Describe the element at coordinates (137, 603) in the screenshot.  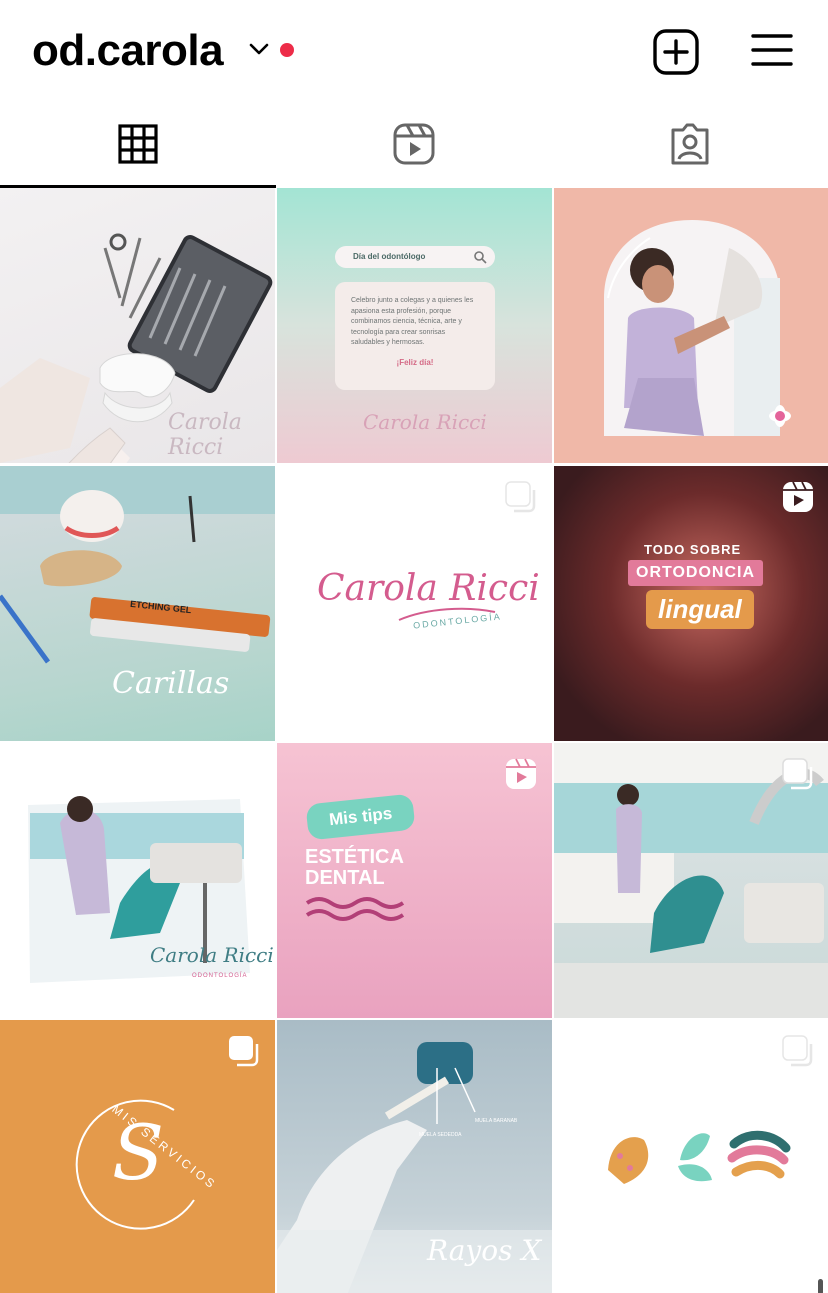
I see `post-tile: ETCHING GEL Carillas` at that location.